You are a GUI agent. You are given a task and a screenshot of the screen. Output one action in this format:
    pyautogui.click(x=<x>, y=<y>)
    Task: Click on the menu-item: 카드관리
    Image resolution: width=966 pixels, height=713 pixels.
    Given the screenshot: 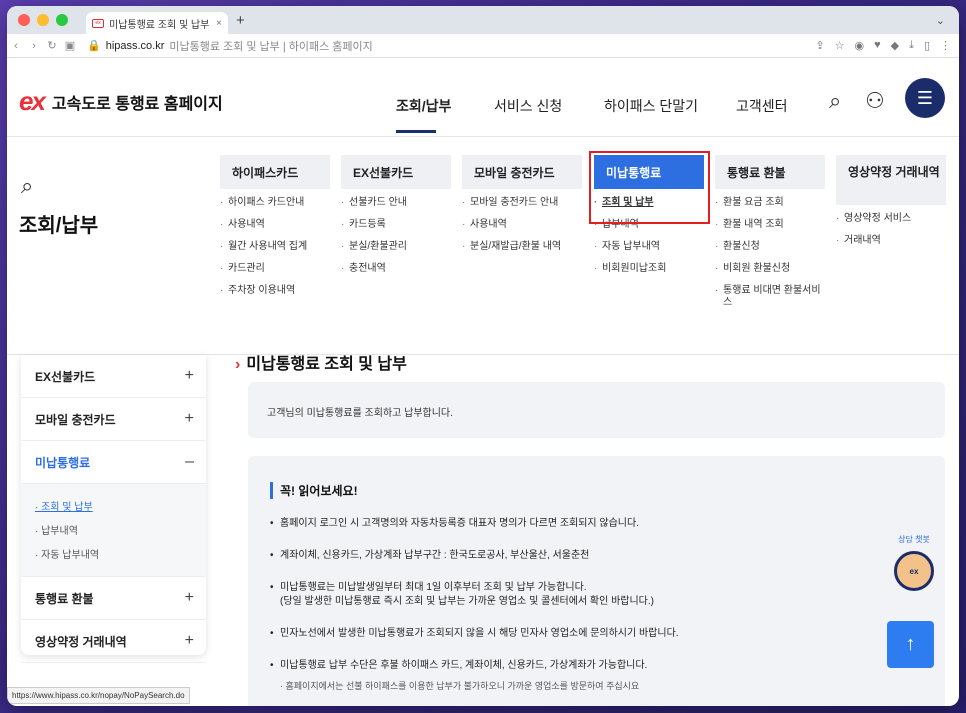 What is the action you would take?
    pyautogui.click(x=275, y=269)
    